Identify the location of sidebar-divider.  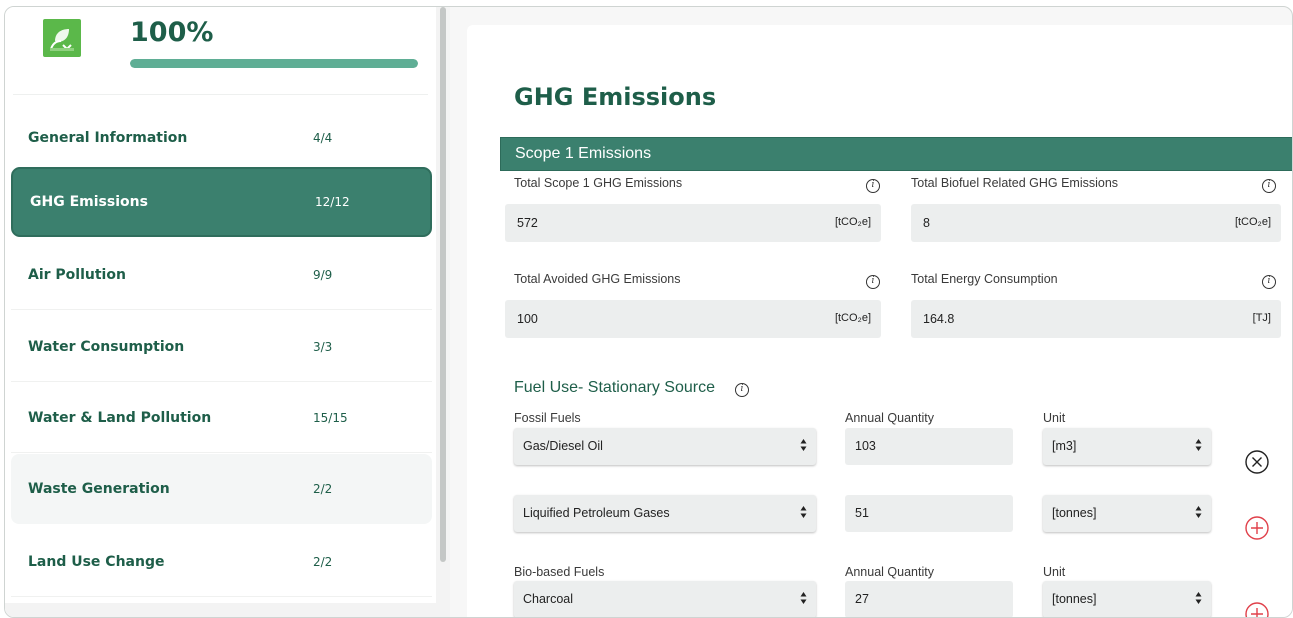
(220, 94).